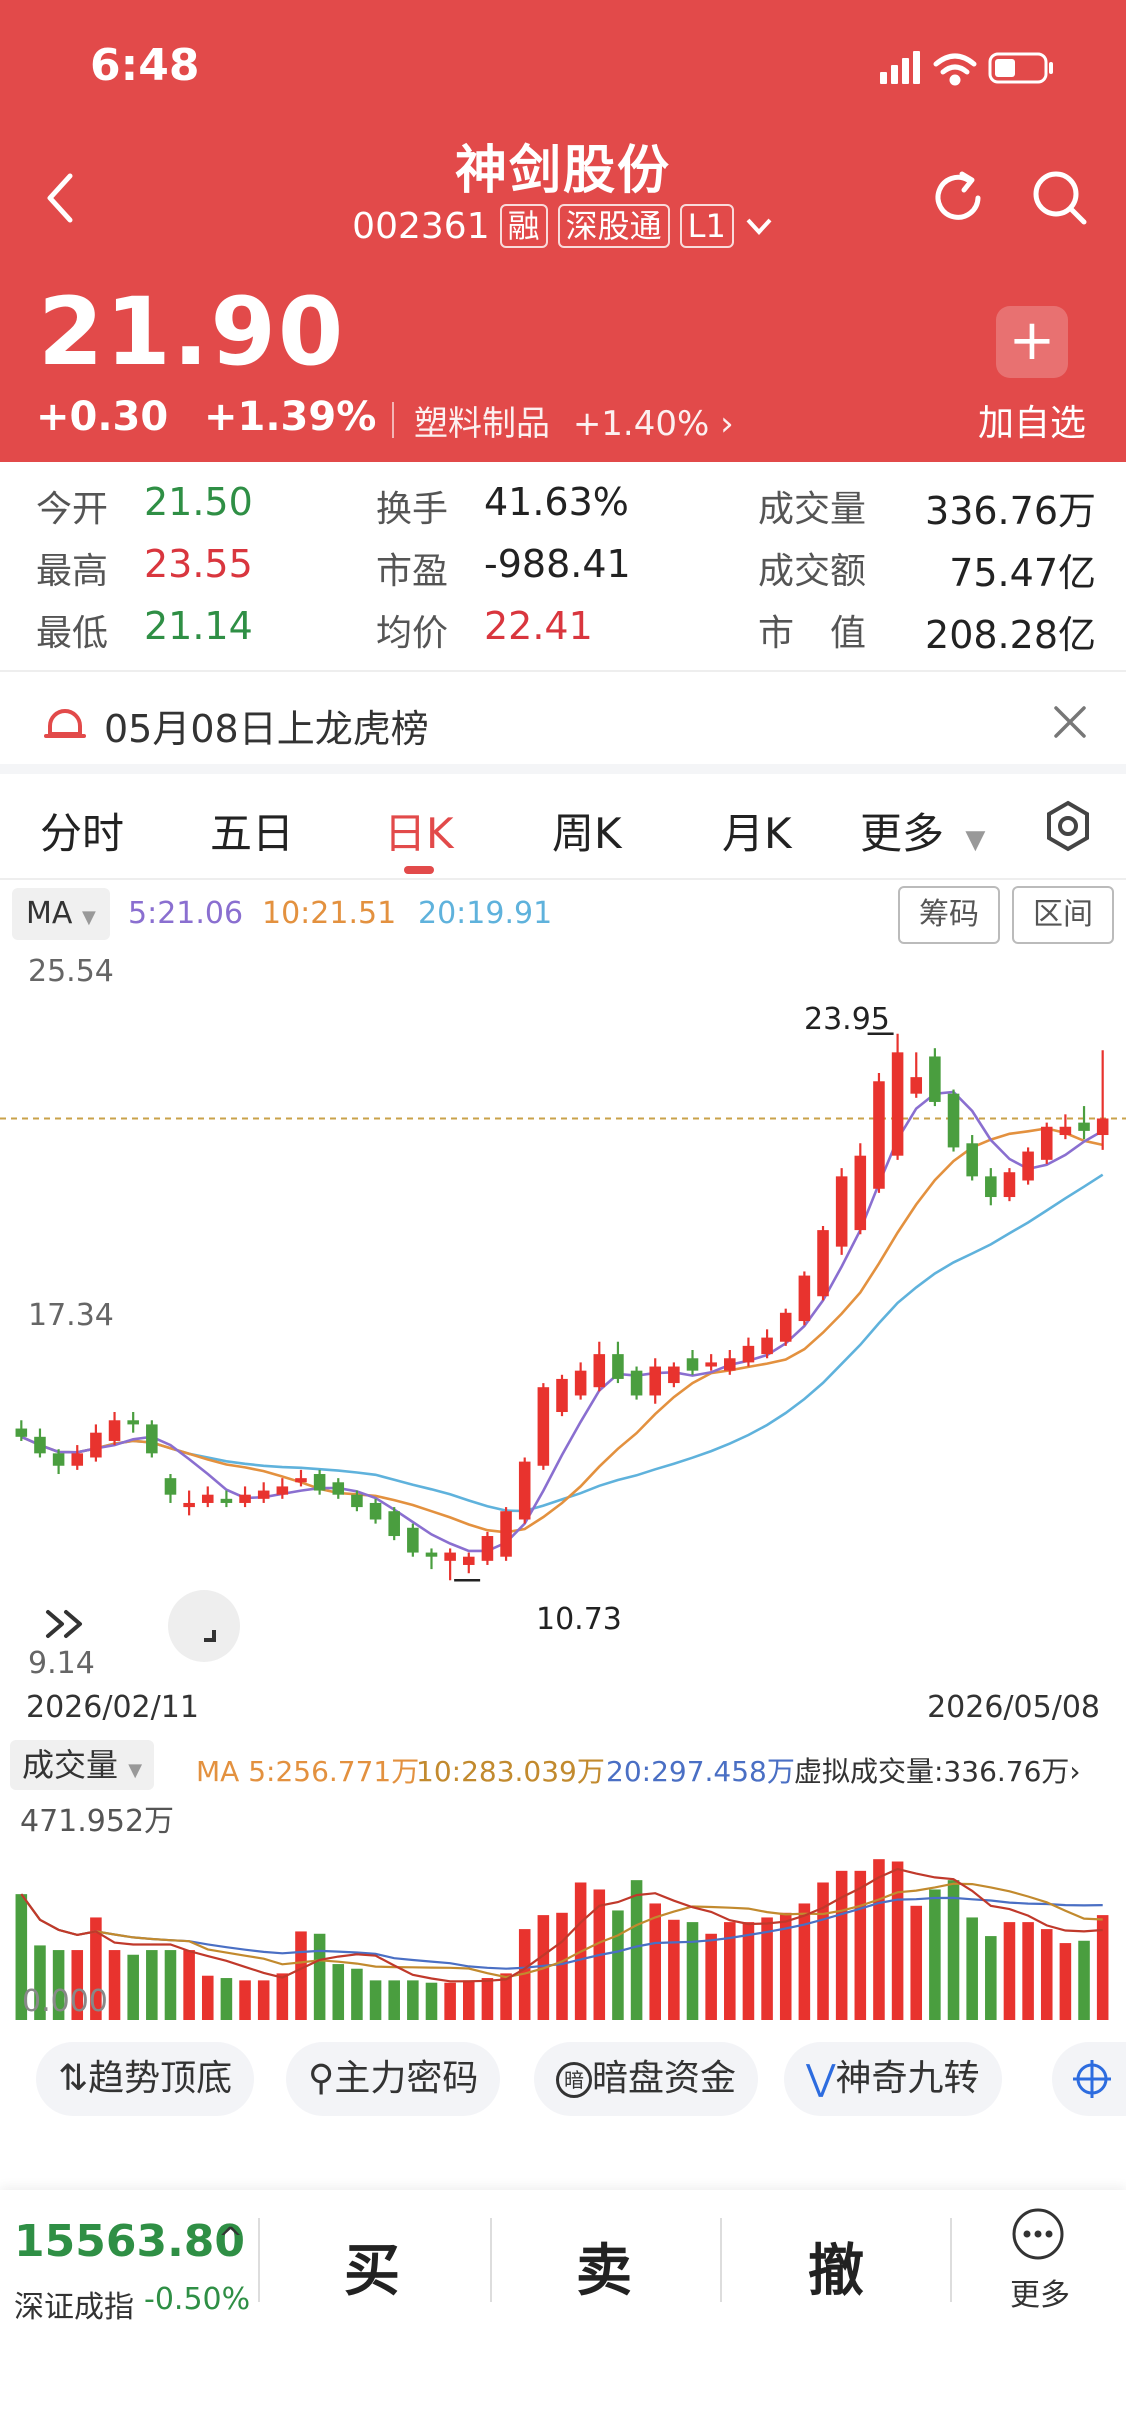 The image size is (1126, 2436). Describe the element at coordinates (812, 571) in the screenshot. I see `amount-label: 成交额` at that location.